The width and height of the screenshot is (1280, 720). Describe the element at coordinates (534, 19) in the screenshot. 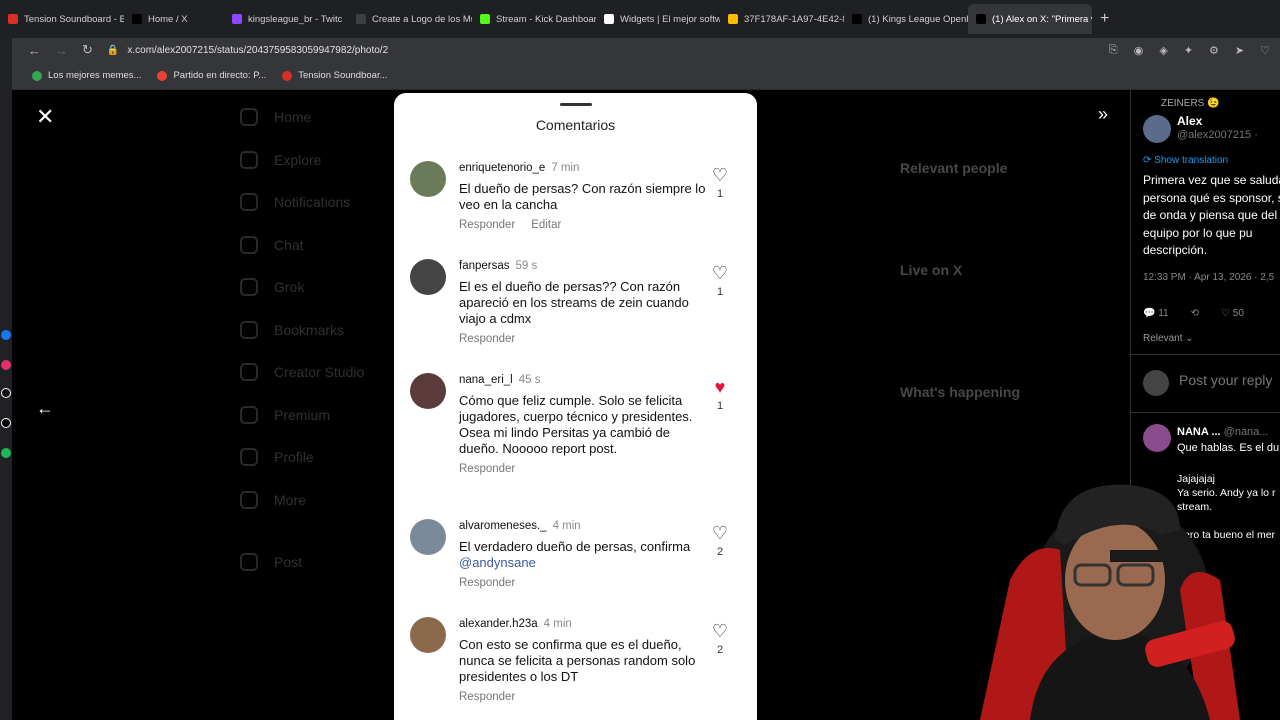

I see `browser-tab: Stream - Kick Dashboard` at that location.